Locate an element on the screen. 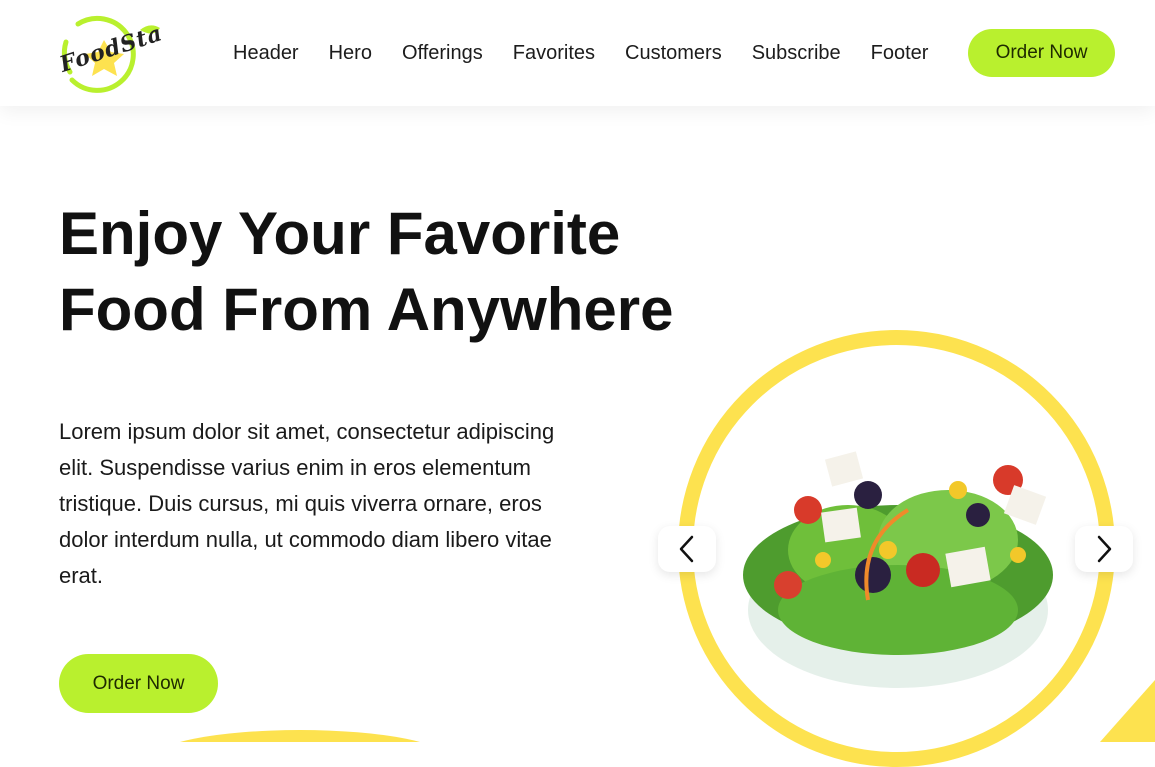  chevron-left-icon is located at coordinates (686, 549).